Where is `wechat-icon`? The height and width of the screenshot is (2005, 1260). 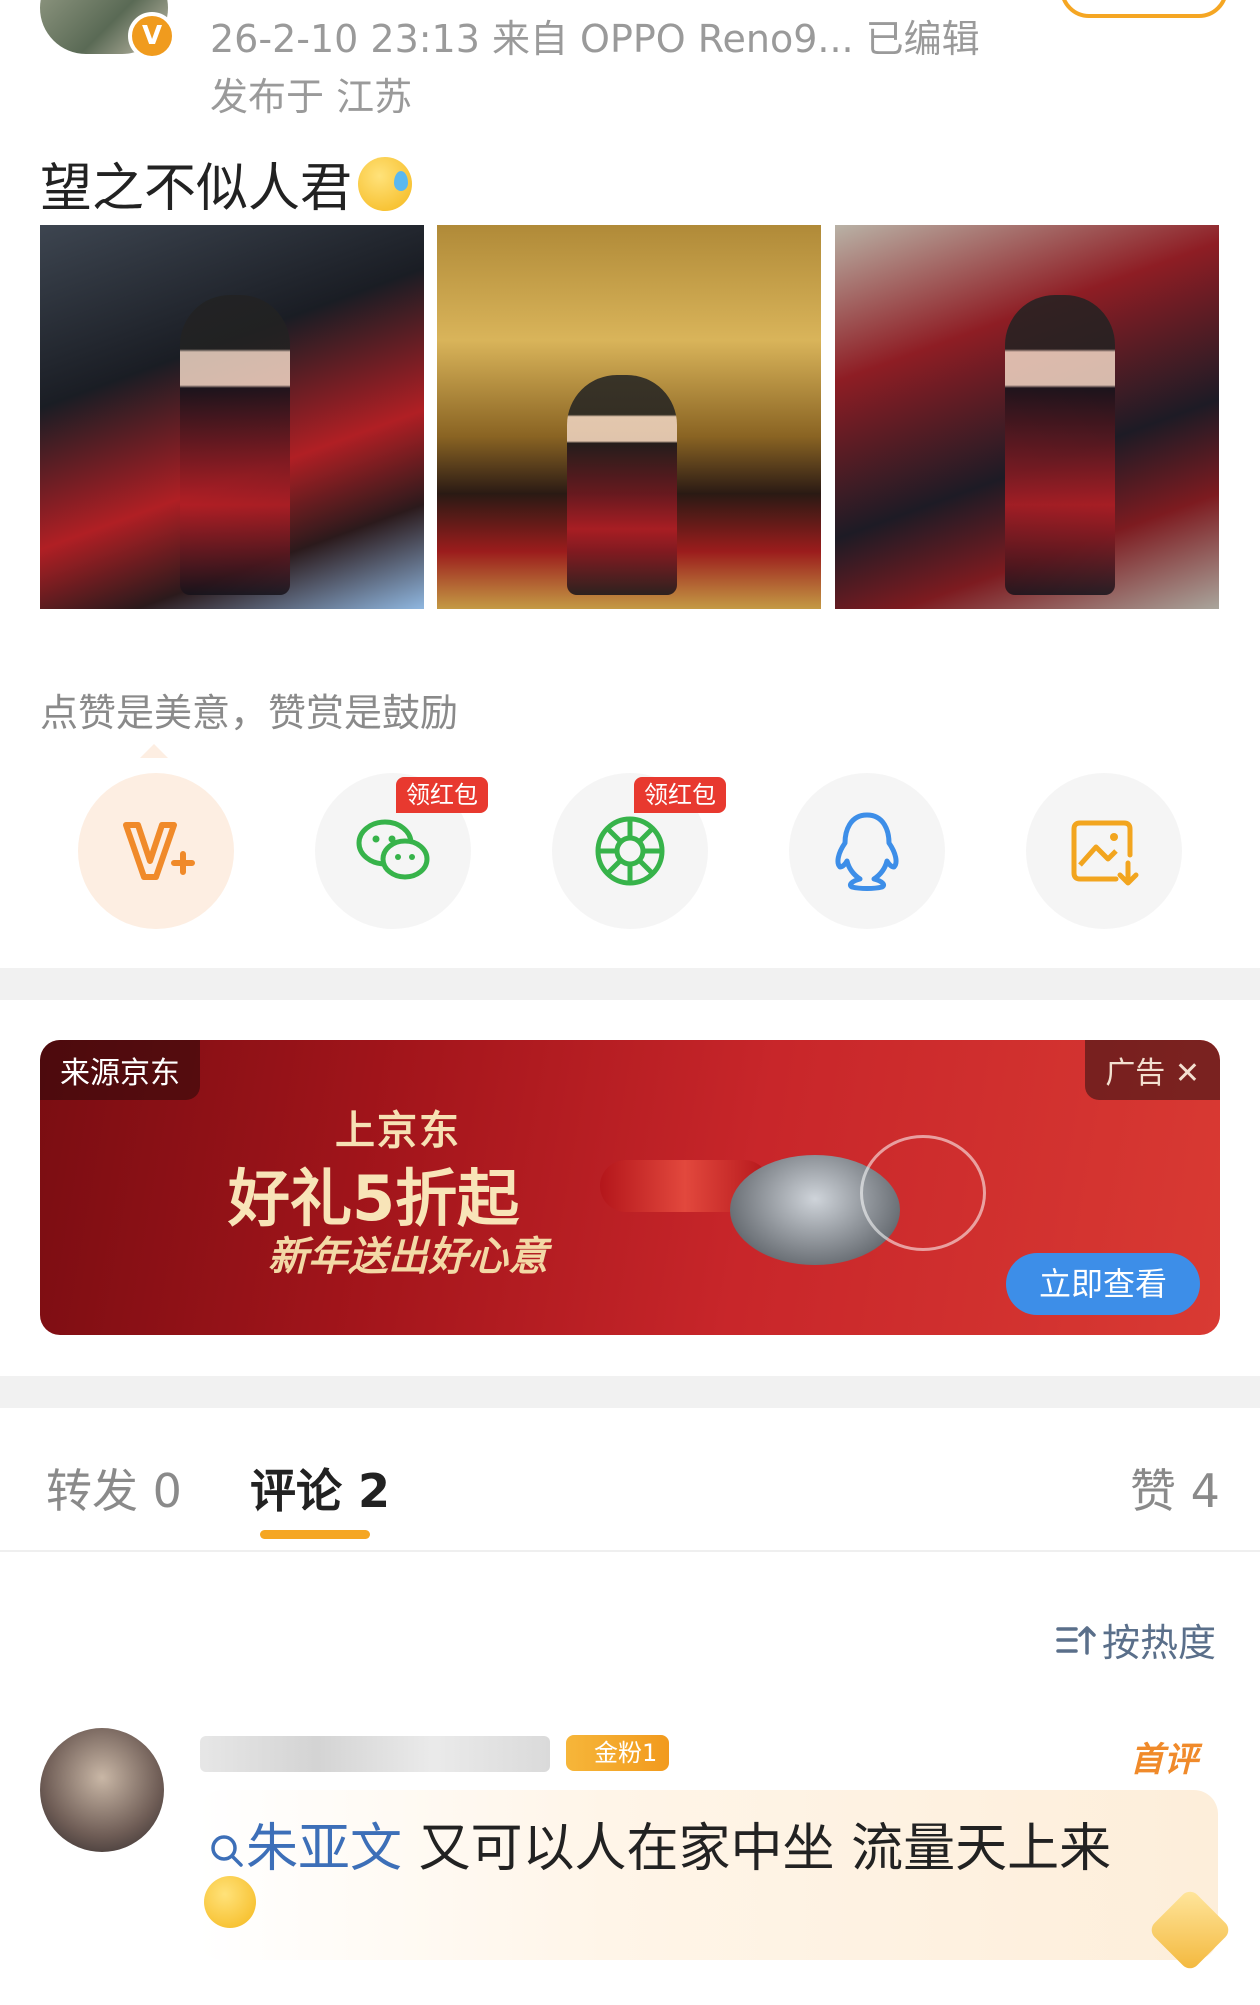
wechat-icon is located at coordinates (393, 849).